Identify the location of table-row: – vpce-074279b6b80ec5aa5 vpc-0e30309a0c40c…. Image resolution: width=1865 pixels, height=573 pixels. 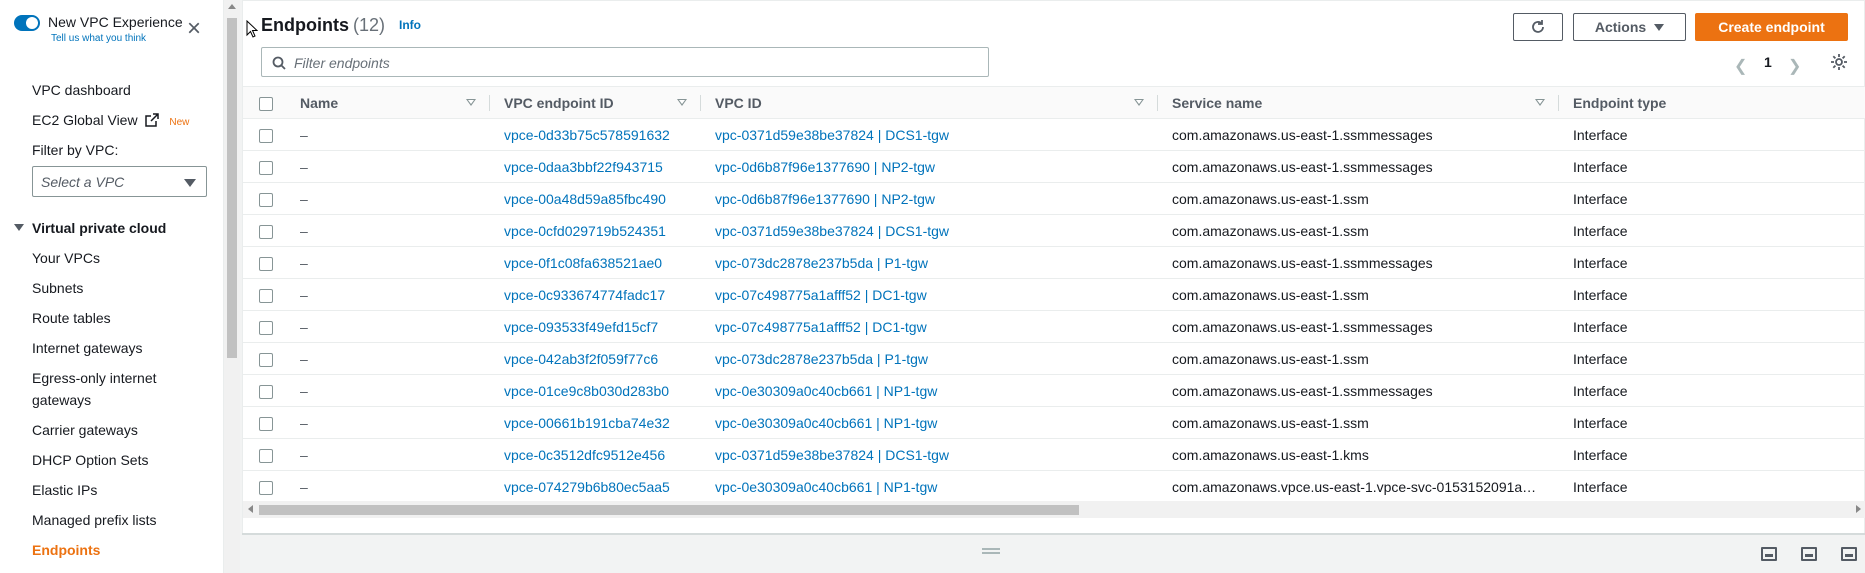
(1054, 486).